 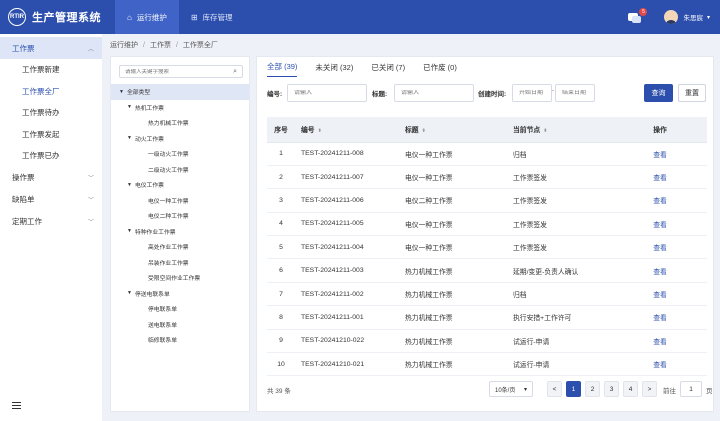 I want to click on cell-no: 6, so click(x=281, y=270).